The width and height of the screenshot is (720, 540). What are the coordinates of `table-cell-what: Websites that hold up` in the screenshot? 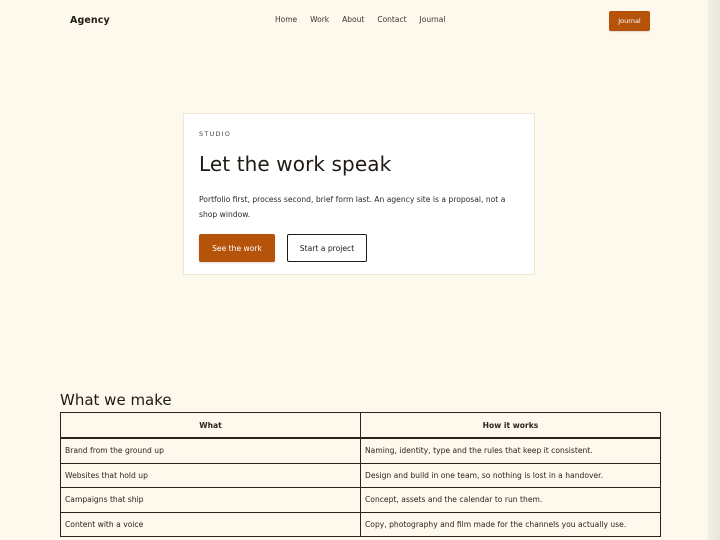 It's located at (210, 475).